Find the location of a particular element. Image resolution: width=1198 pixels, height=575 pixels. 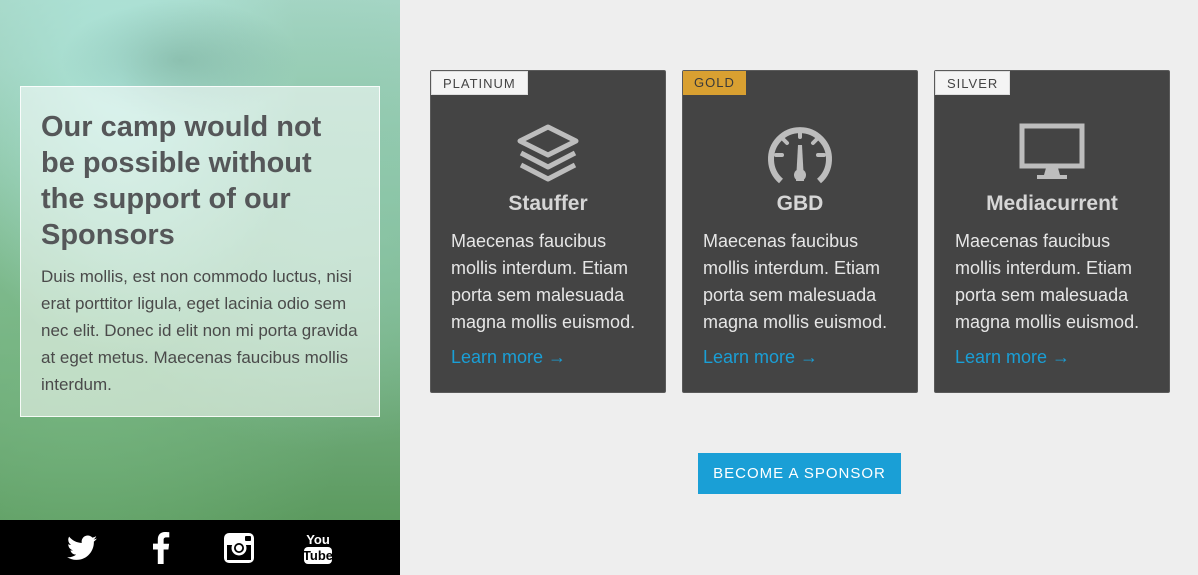

tier-badge: PLATINUM is located at coordinates (479, 83).